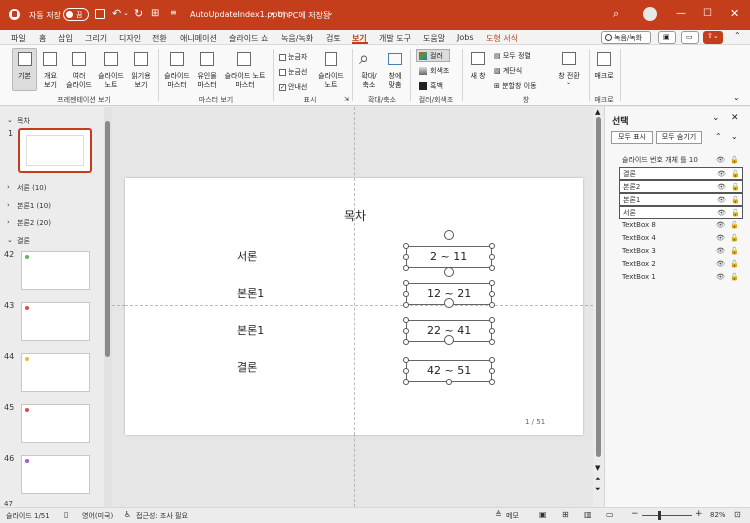  Describe the element at coordinates (65, 38) in the screenshot. I see `tab-insert: 삽입` at that location.